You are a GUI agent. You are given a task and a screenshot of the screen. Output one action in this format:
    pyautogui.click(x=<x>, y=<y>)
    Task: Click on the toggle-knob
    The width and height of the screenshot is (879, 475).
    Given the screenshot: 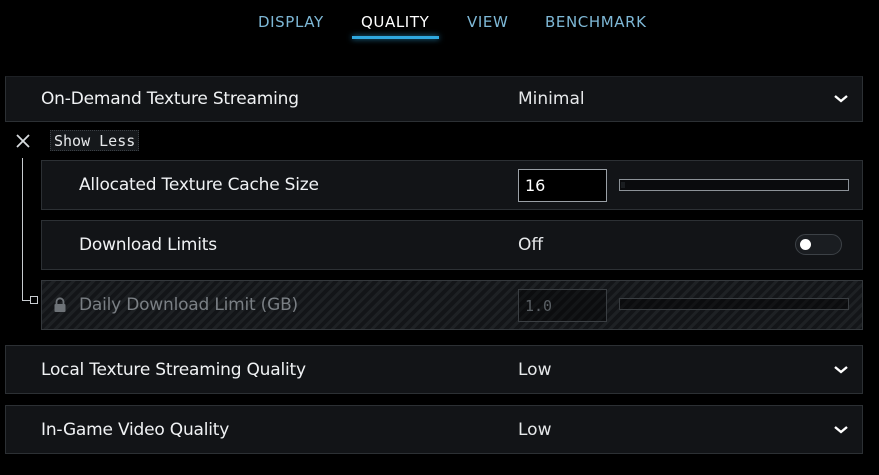 What is the action you would take?
    pyautogui.click(x=805, y=244)
    